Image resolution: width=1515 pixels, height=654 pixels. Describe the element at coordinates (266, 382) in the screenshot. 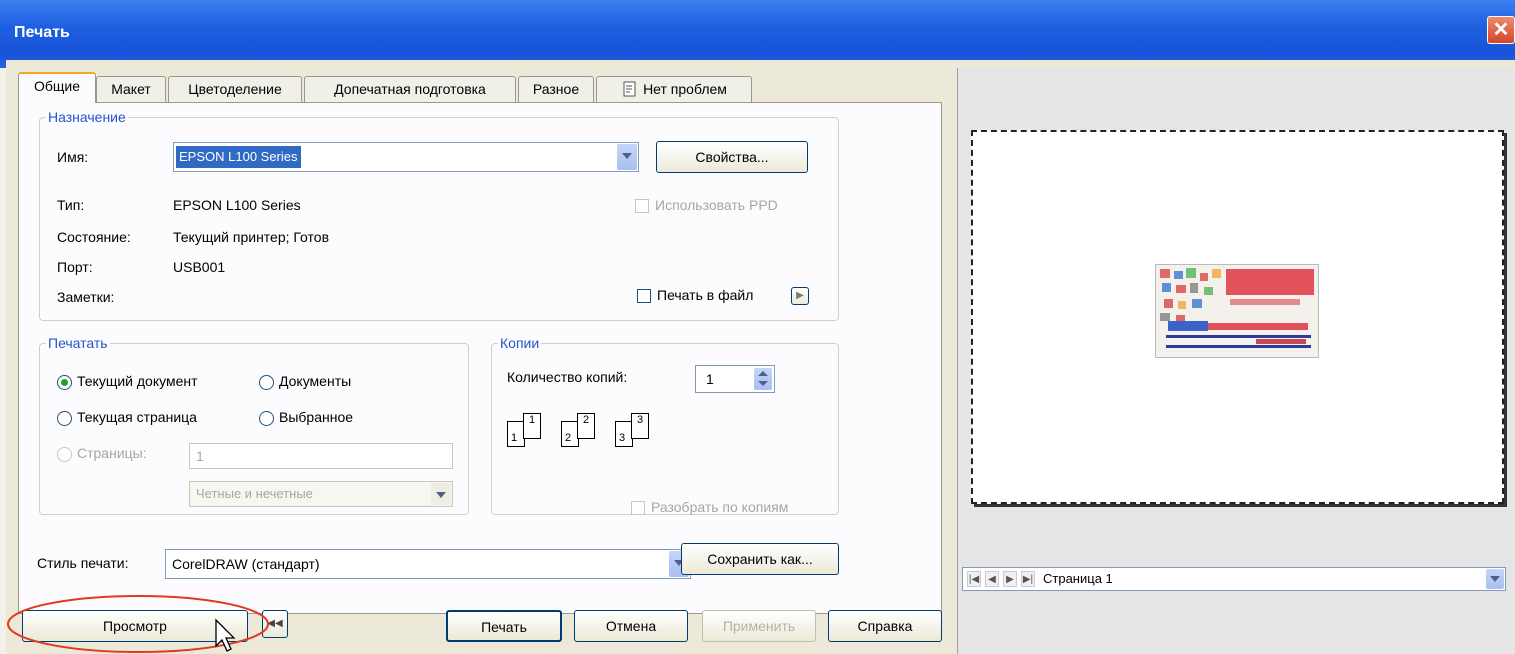

I see `documents-radio` at that location.